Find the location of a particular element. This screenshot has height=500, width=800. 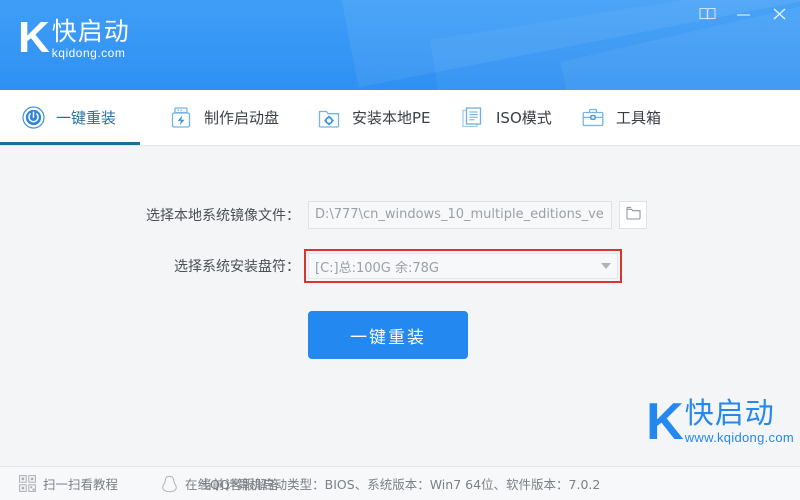

app-logo: K 快启动 kqidong.com is located at coordinates (74, 37).